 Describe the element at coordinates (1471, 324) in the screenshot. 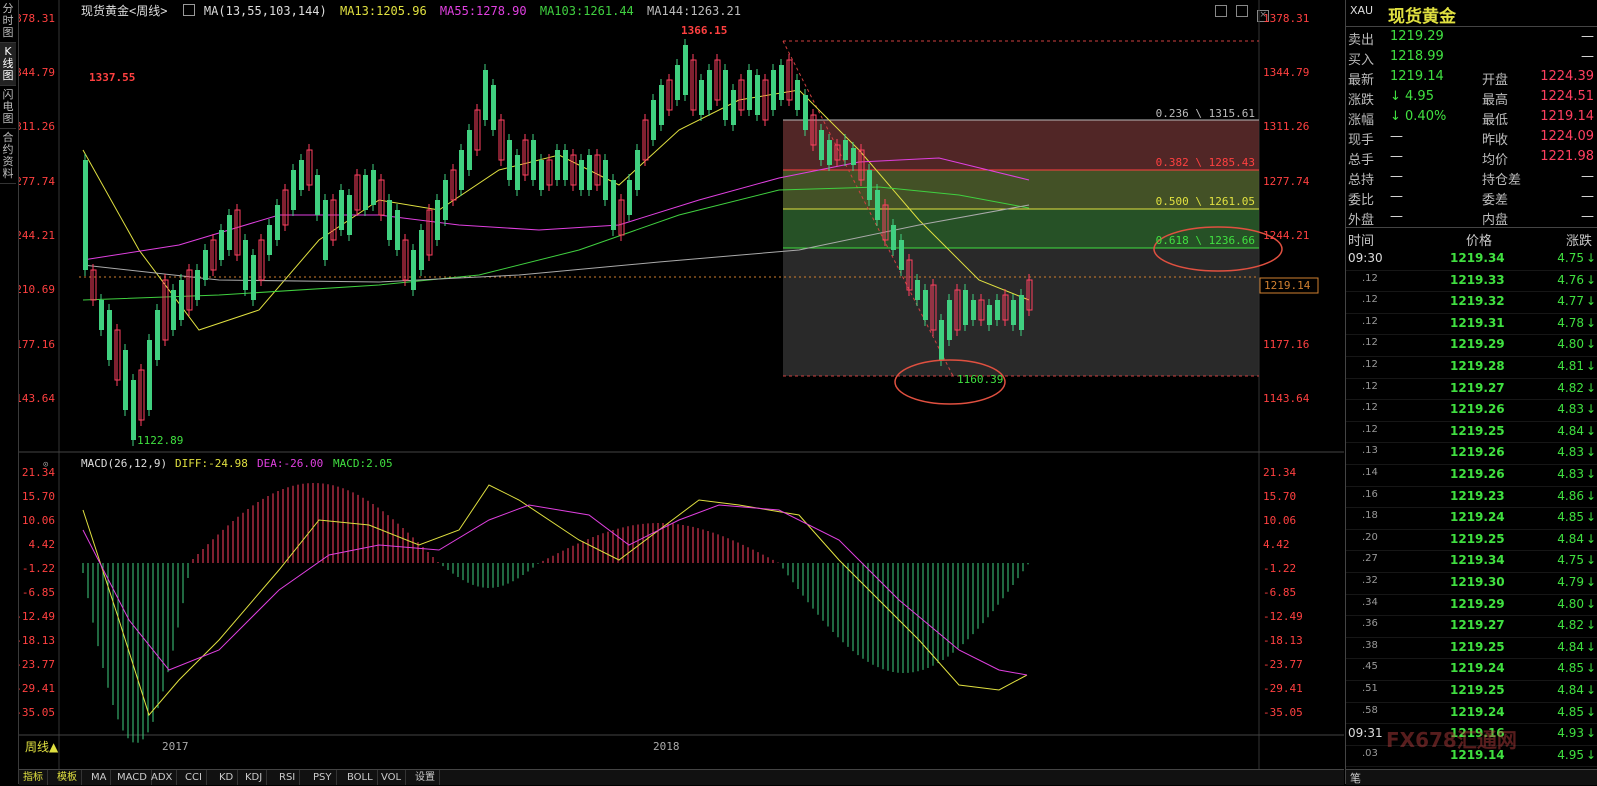

I see `tick-row: .12 1219.31 4.78 ↓` at that location.